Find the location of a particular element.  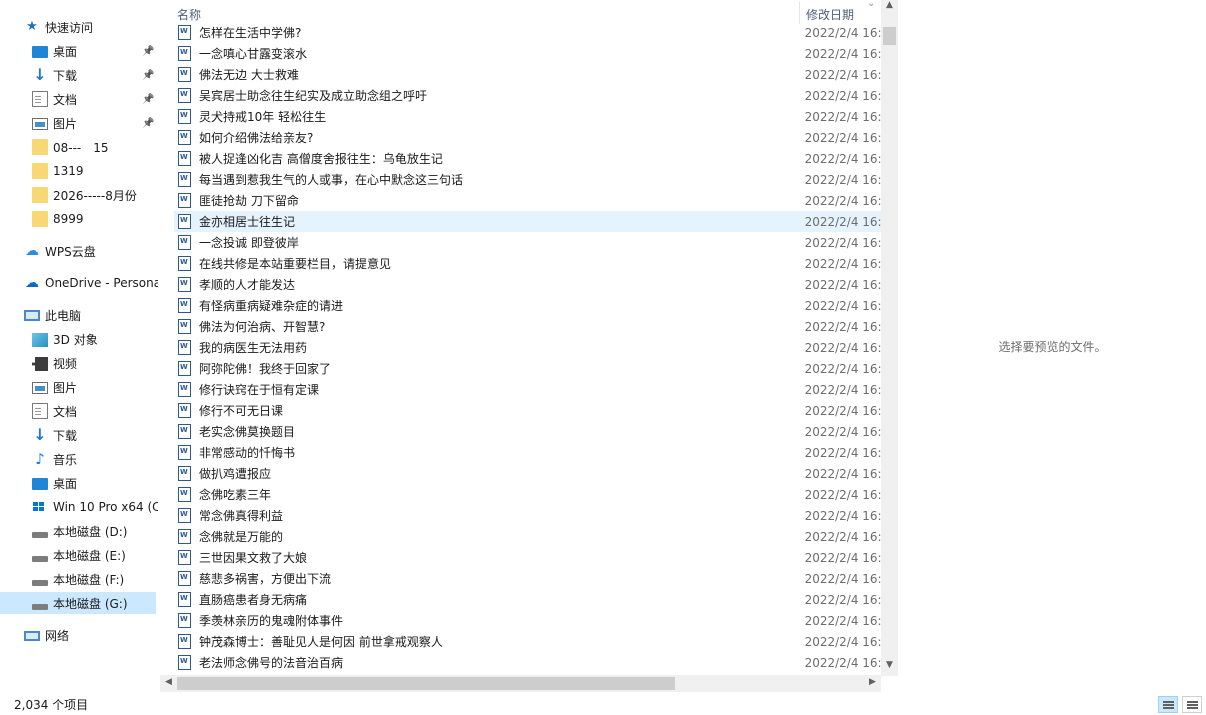

file-row: 修行不可无日课 2022/2/4 16:5 is located at coordinates (528, 410).